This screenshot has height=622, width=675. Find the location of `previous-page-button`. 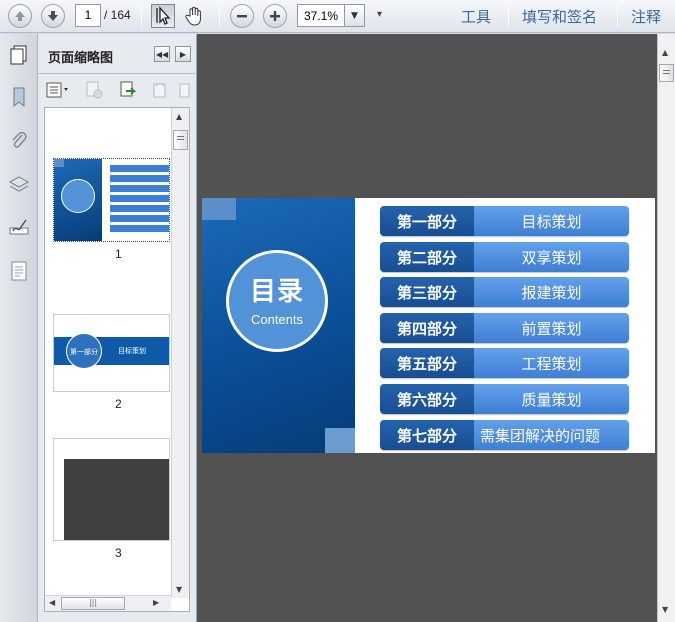

previous-page-button is located at coordinates (20, 16).